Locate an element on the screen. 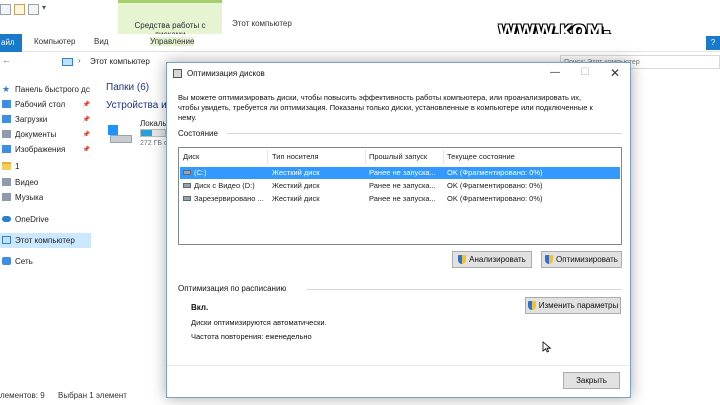 The image size is (720, 405). maximize-button: ☐ is located at coordinates (585, 73).